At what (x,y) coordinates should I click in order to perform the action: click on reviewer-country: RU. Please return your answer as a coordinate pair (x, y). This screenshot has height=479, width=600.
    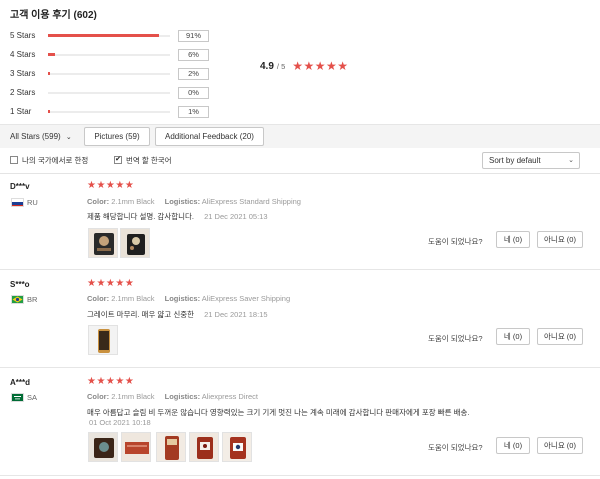
    Looking at the image, I should click on (32, 202).